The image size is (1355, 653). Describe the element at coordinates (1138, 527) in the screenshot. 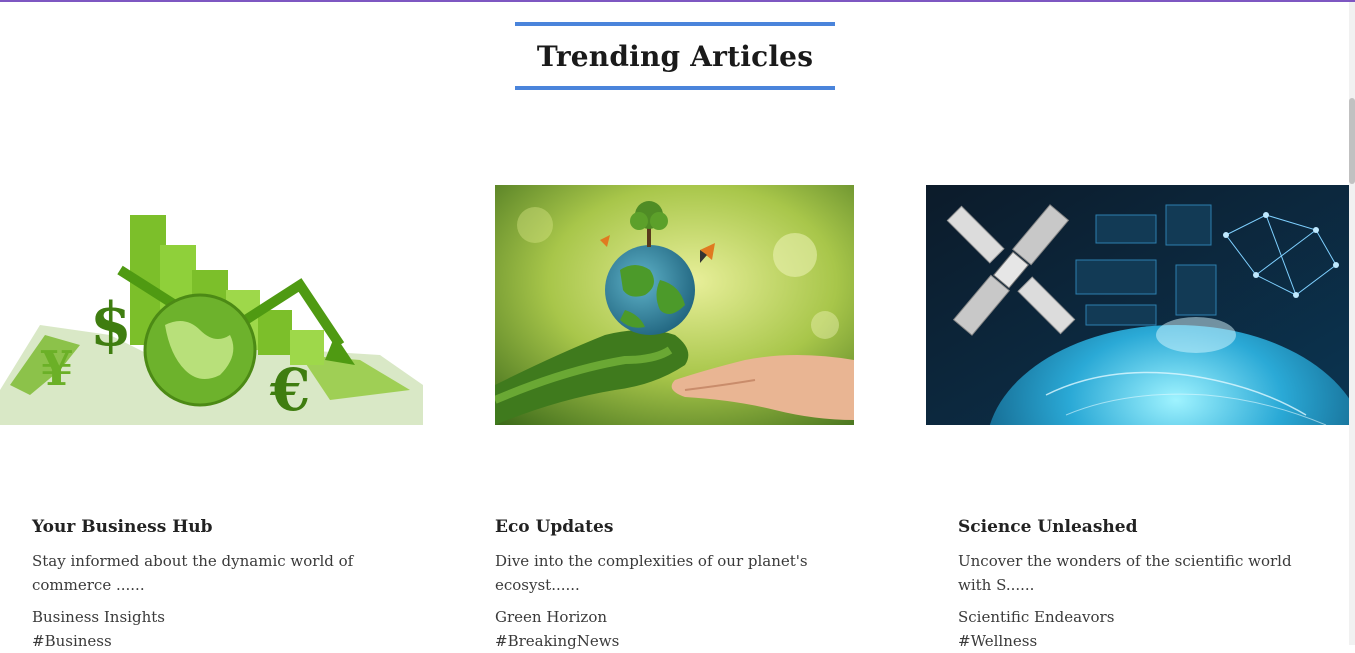

I see `article-title: Science Unleashed` at that location.